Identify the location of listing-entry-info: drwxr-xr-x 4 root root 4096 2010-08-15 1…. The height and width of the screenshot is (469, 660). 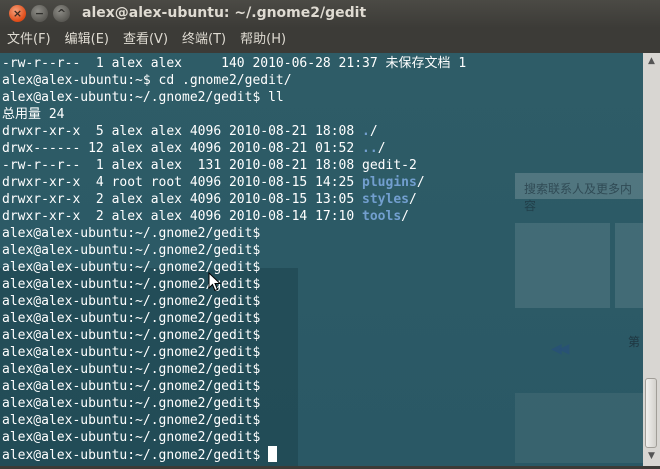
(182, 182).